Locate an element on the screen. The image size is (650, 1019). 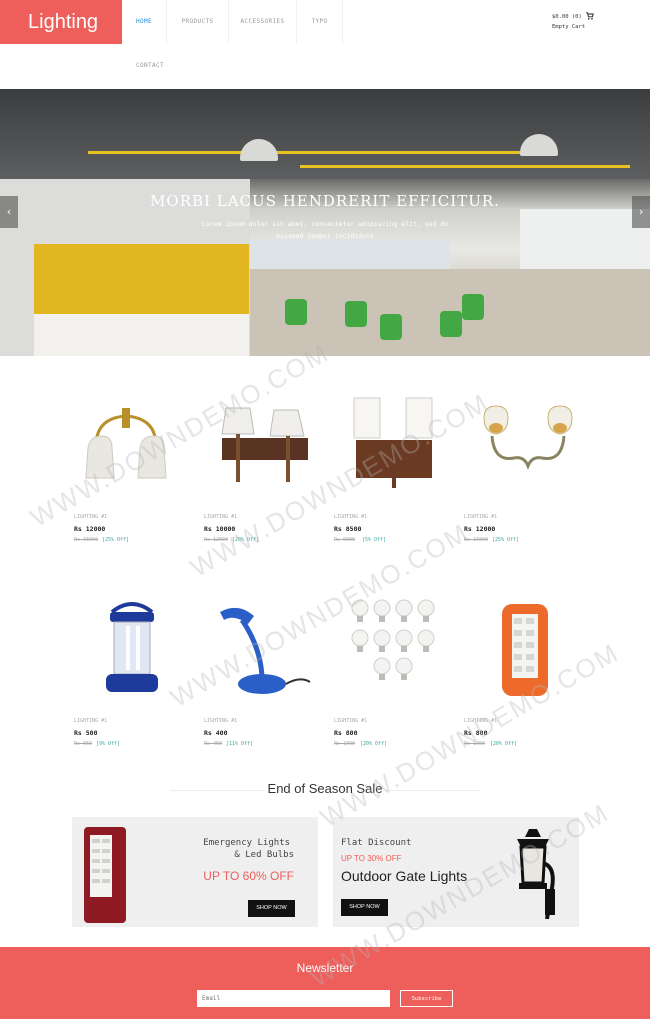
wall-lamp-square-icon is located at coordinates (399, 438).